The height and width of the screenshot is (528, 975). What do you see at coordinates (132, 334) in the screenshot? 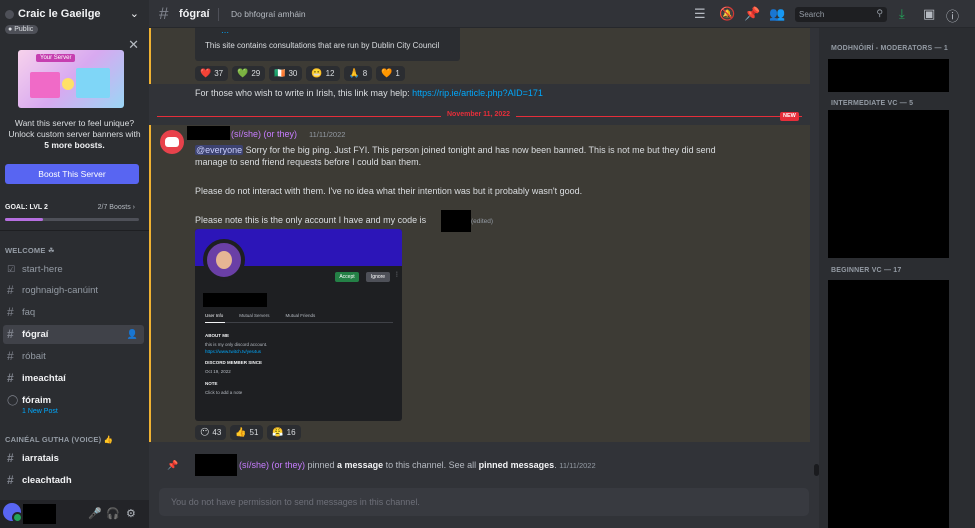
I see `add-user-icon: 👤` at bounding box center [132, 334].